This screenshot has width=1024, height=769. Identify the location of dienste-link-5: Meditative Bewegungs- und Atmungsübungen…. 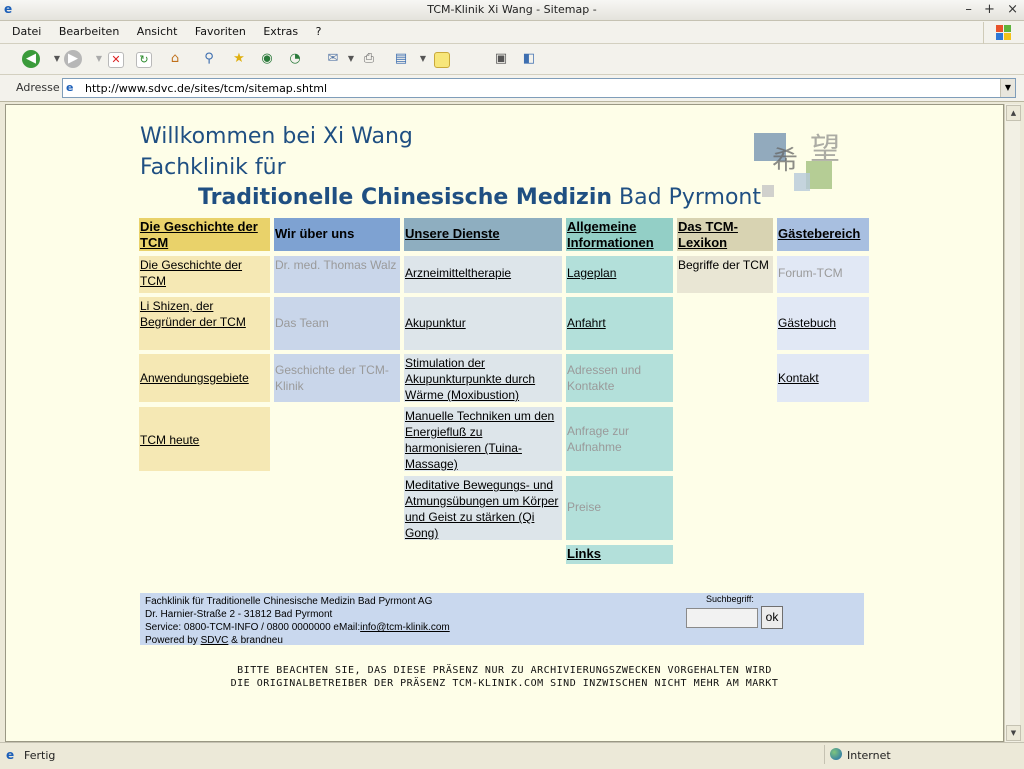
(481, 509).